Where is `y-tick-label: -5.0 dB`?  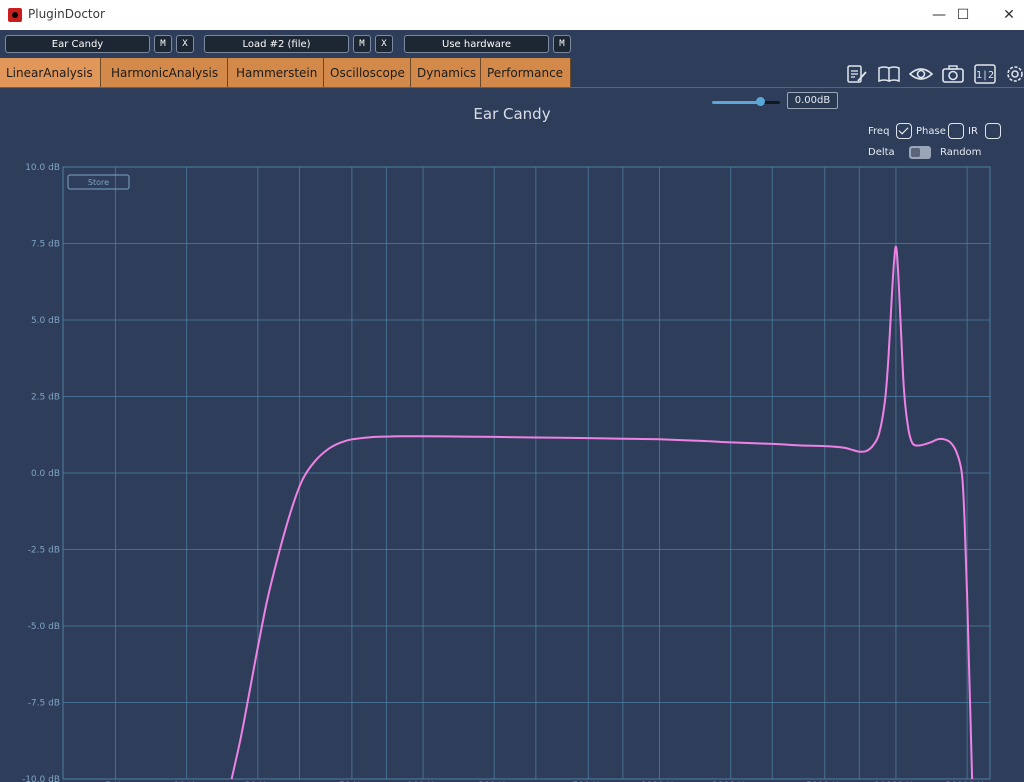
y-tick-label: -5.0 dB is located at coordinates (44, 627).